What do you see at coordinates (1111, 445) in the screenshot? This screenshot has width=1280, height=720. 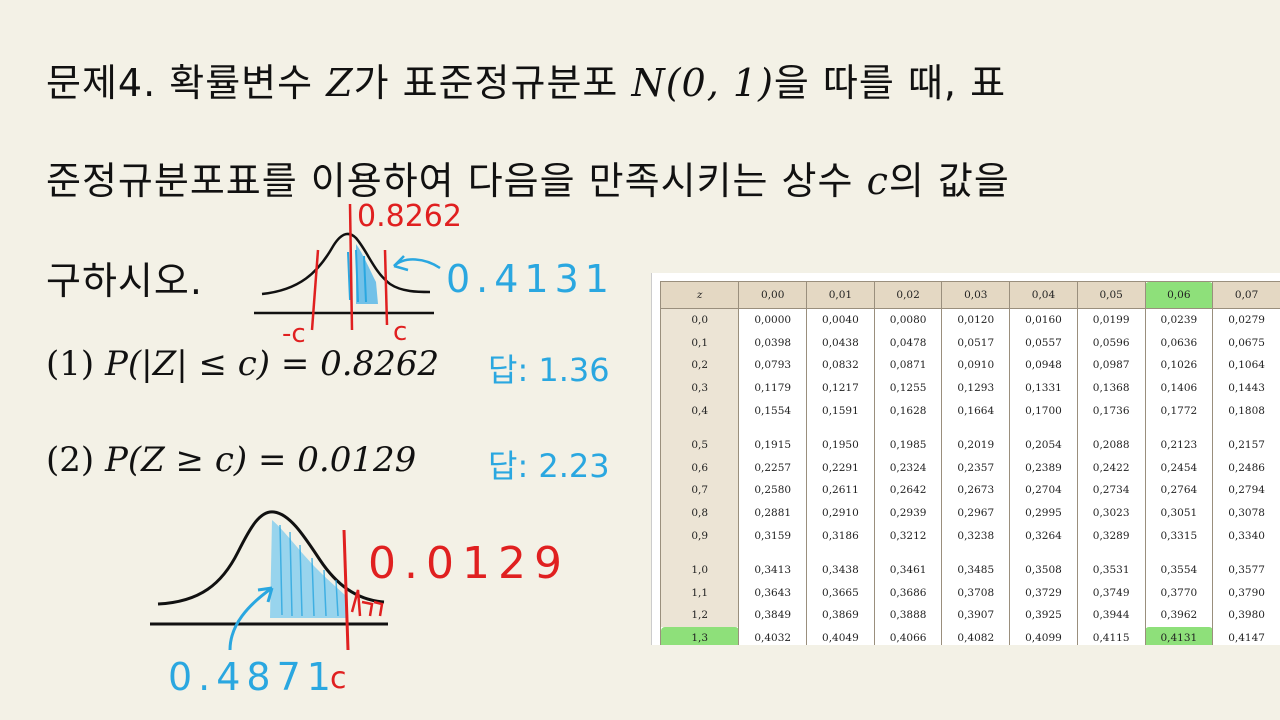 I see `probability-cell: 0,2088` at bounding box center [1111, 445].